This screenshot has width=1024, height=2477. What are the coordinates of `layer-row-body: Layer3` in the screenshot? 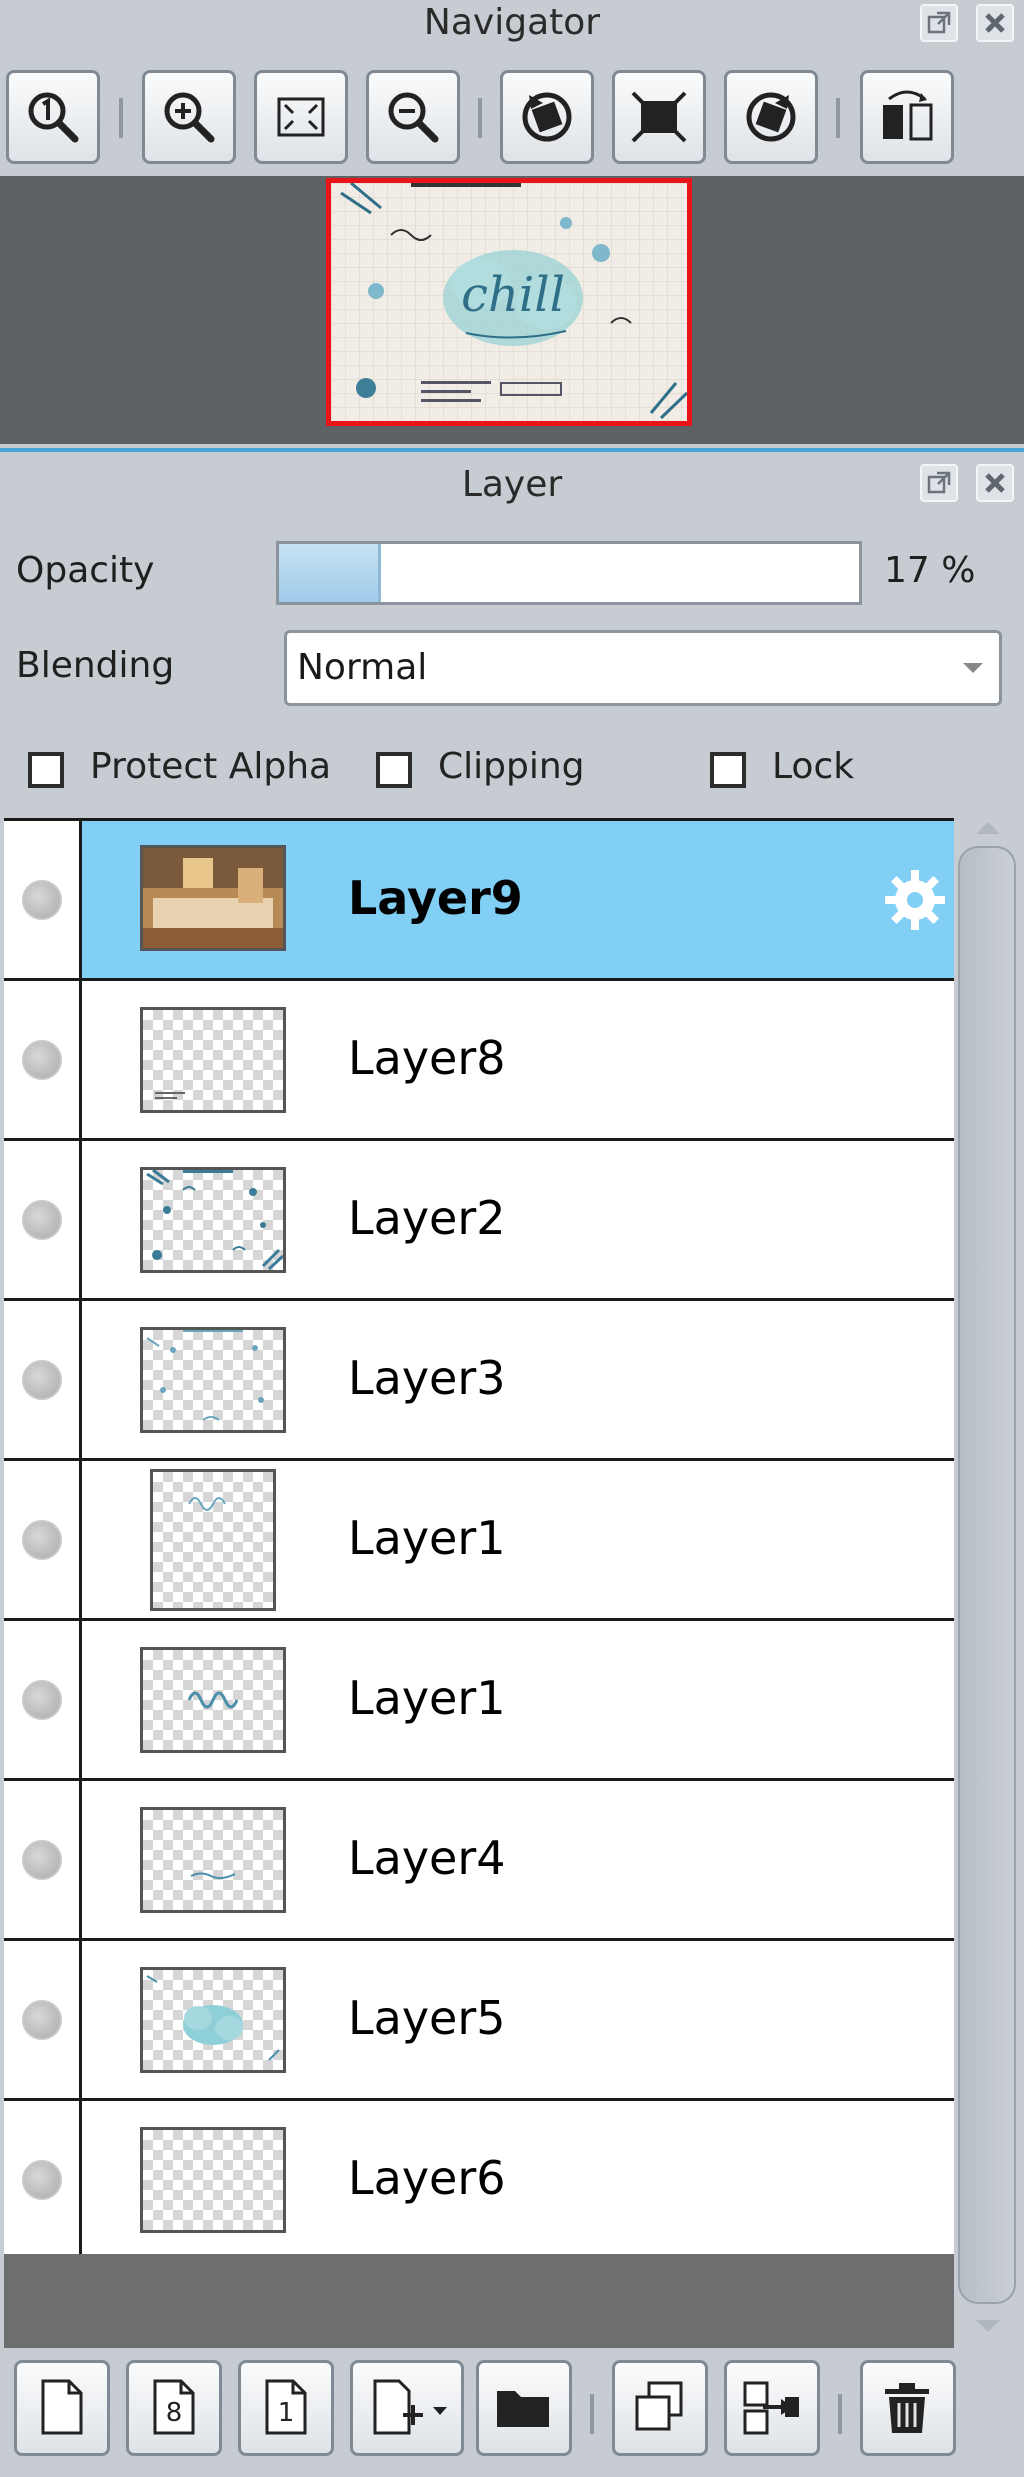 It's located at (518, 1379).